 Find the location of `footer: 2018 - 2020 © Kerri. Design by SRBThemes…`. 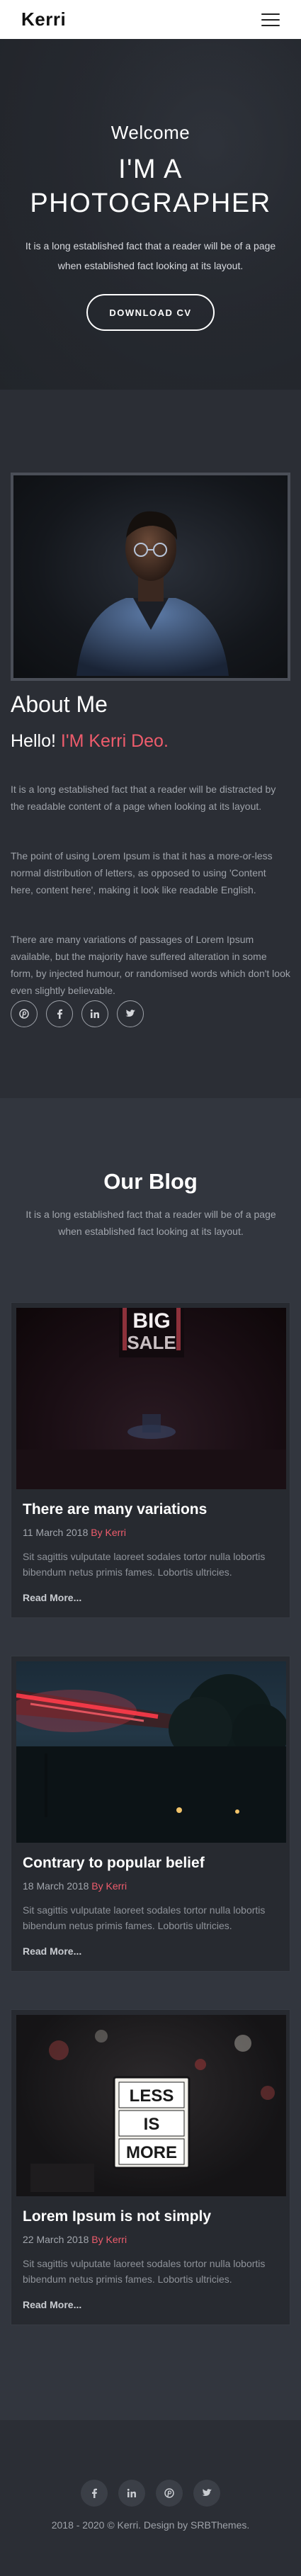

footer: 2018 - 2020 © Kerri. Design by SRBThemes… is located at coordinates (150, 2498).